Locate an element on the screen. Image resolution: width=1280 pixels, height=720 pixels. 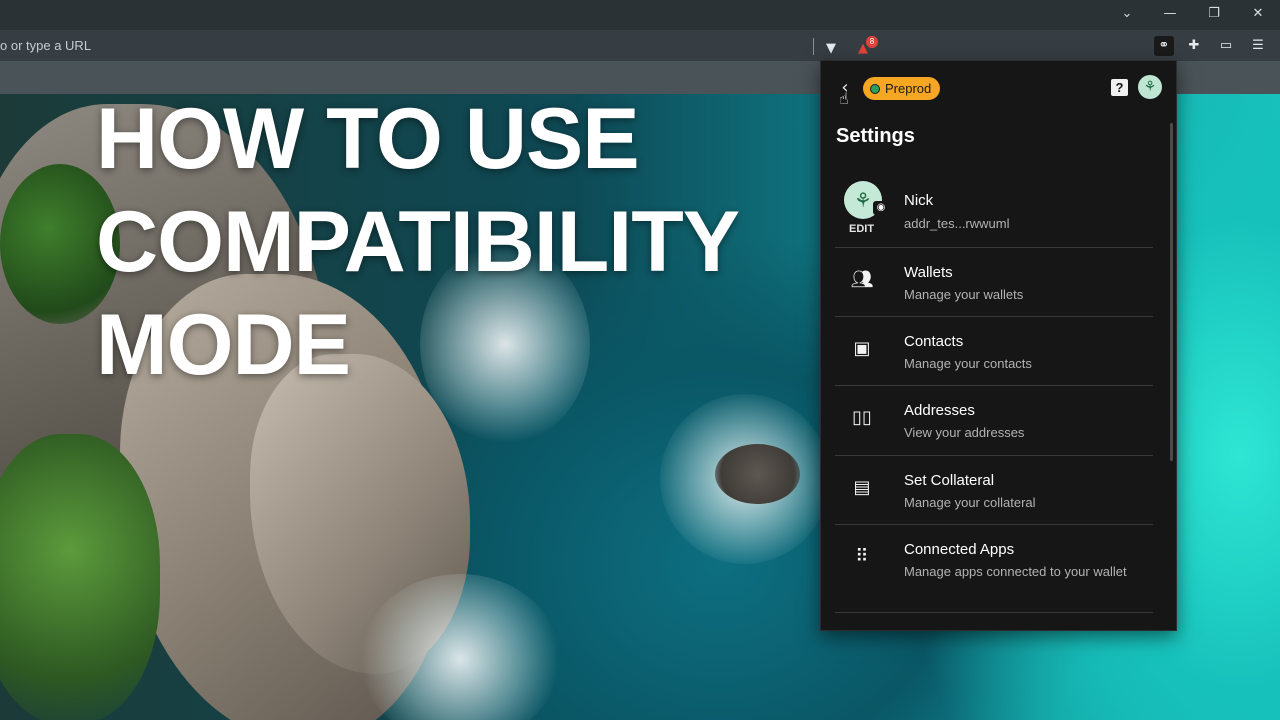
settings-item-collateral: ▤ Set Collateral Manage your collateral is located at coordinates (994, 489).